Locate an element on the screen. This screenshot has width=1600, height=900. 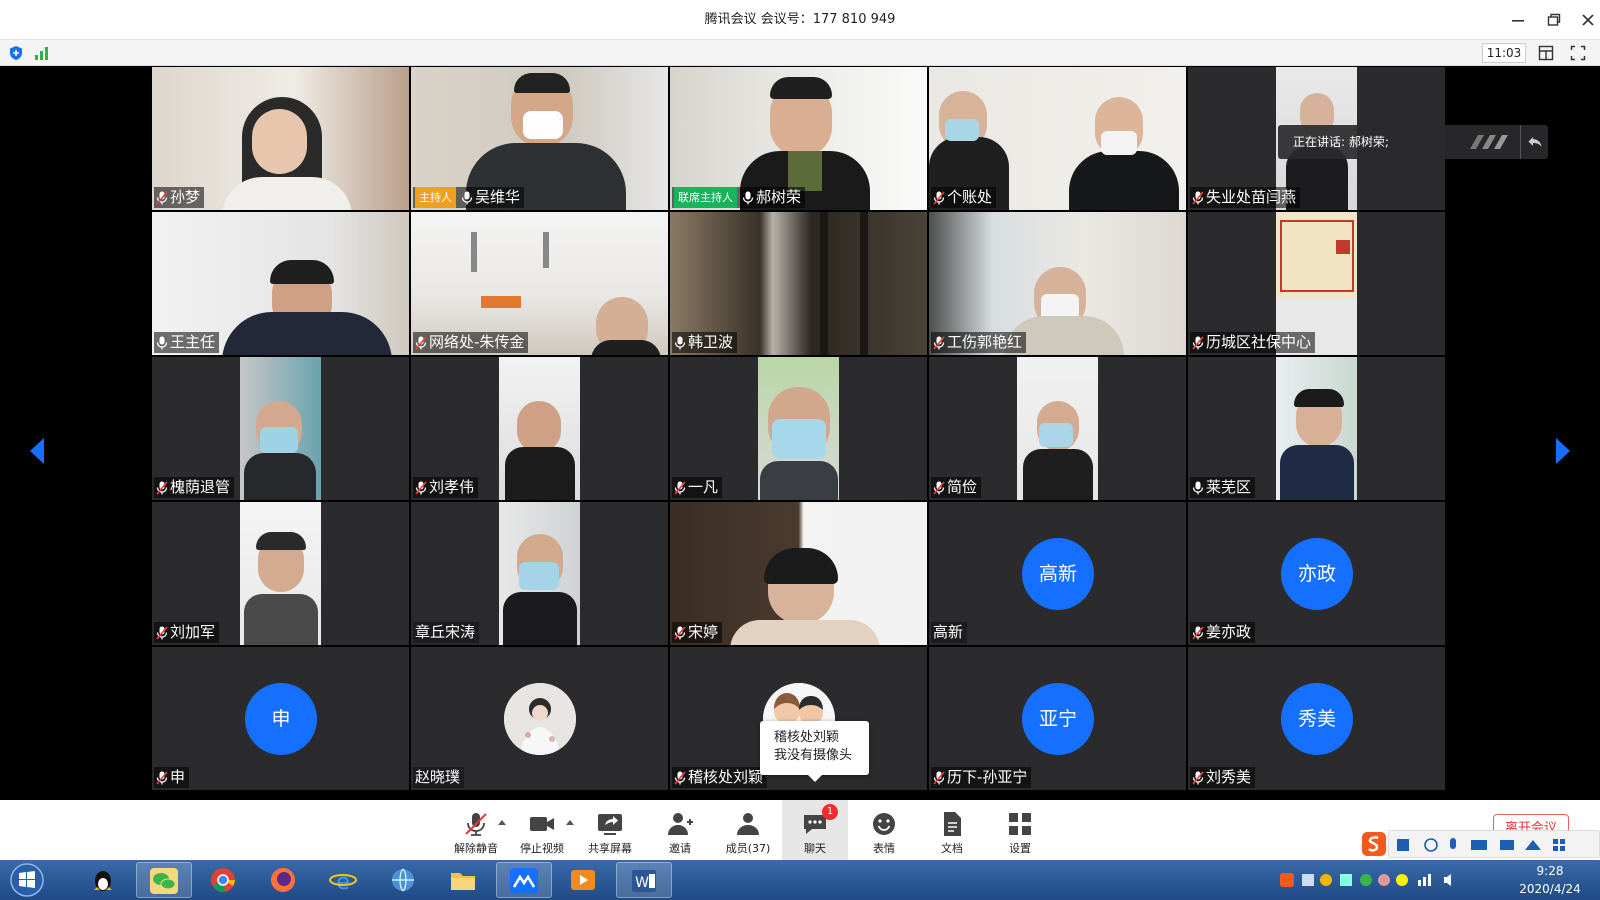
restore-button is located at coordinates (1554, 20).